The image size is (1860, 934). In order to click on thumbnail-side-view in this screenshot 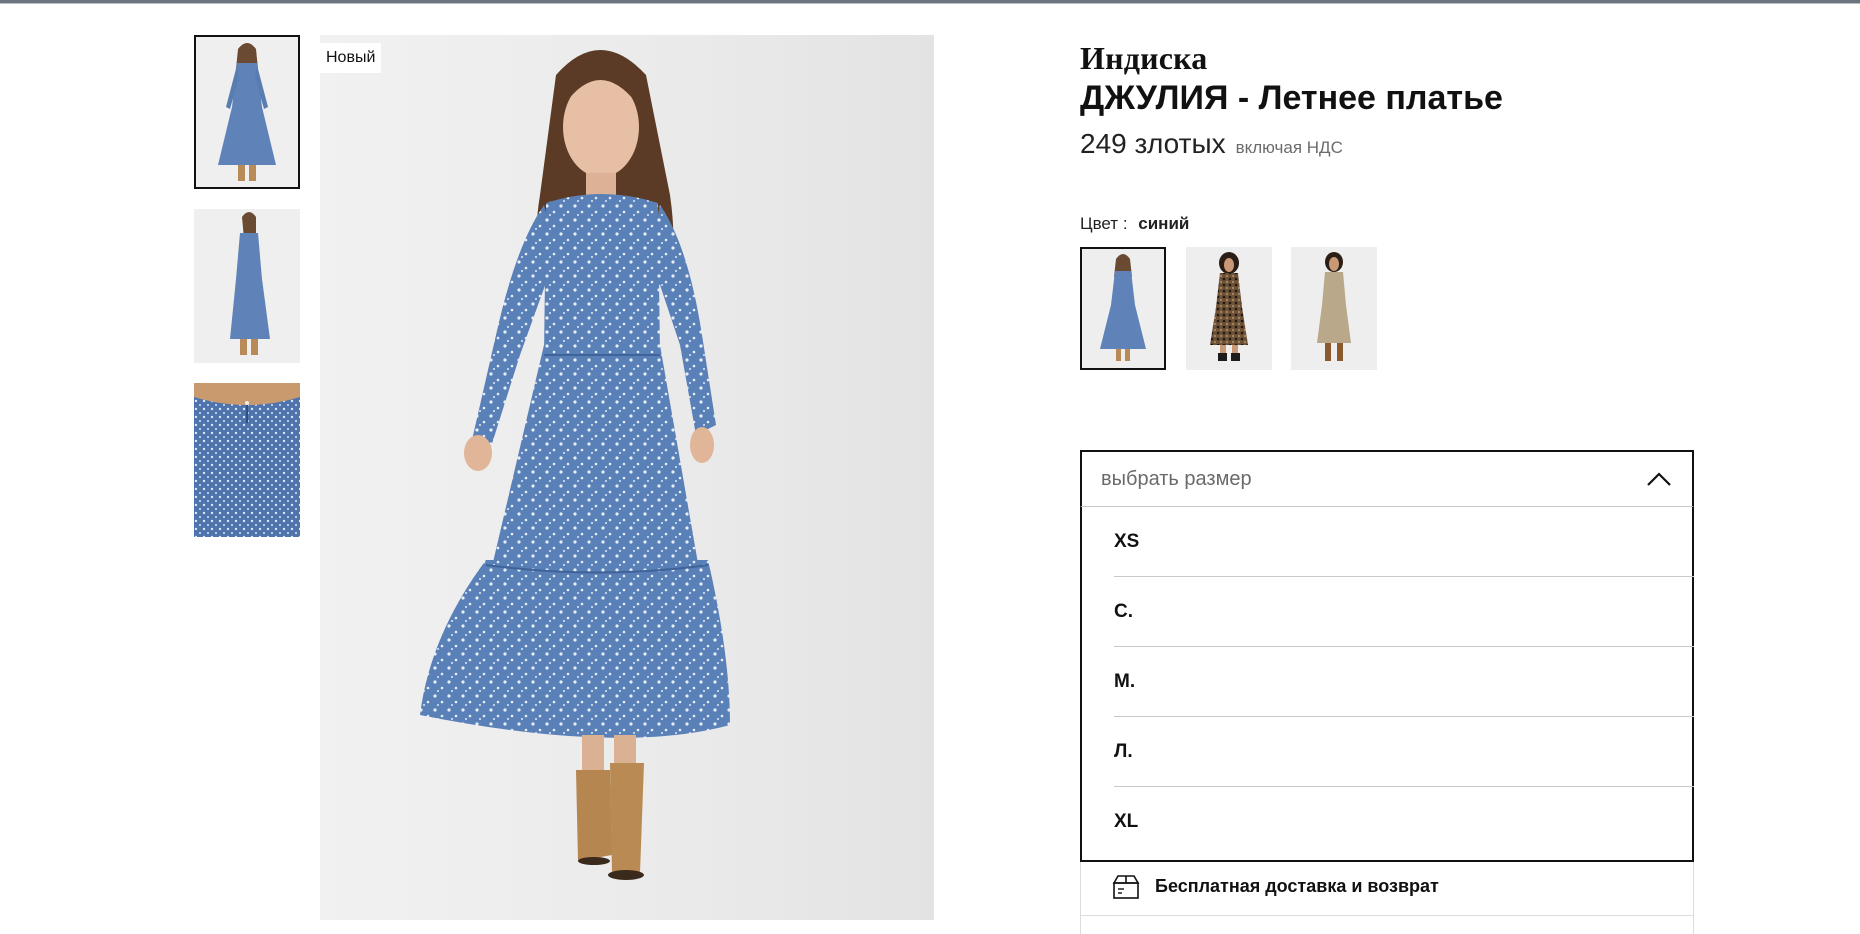, I will do `click(247, 286)`.